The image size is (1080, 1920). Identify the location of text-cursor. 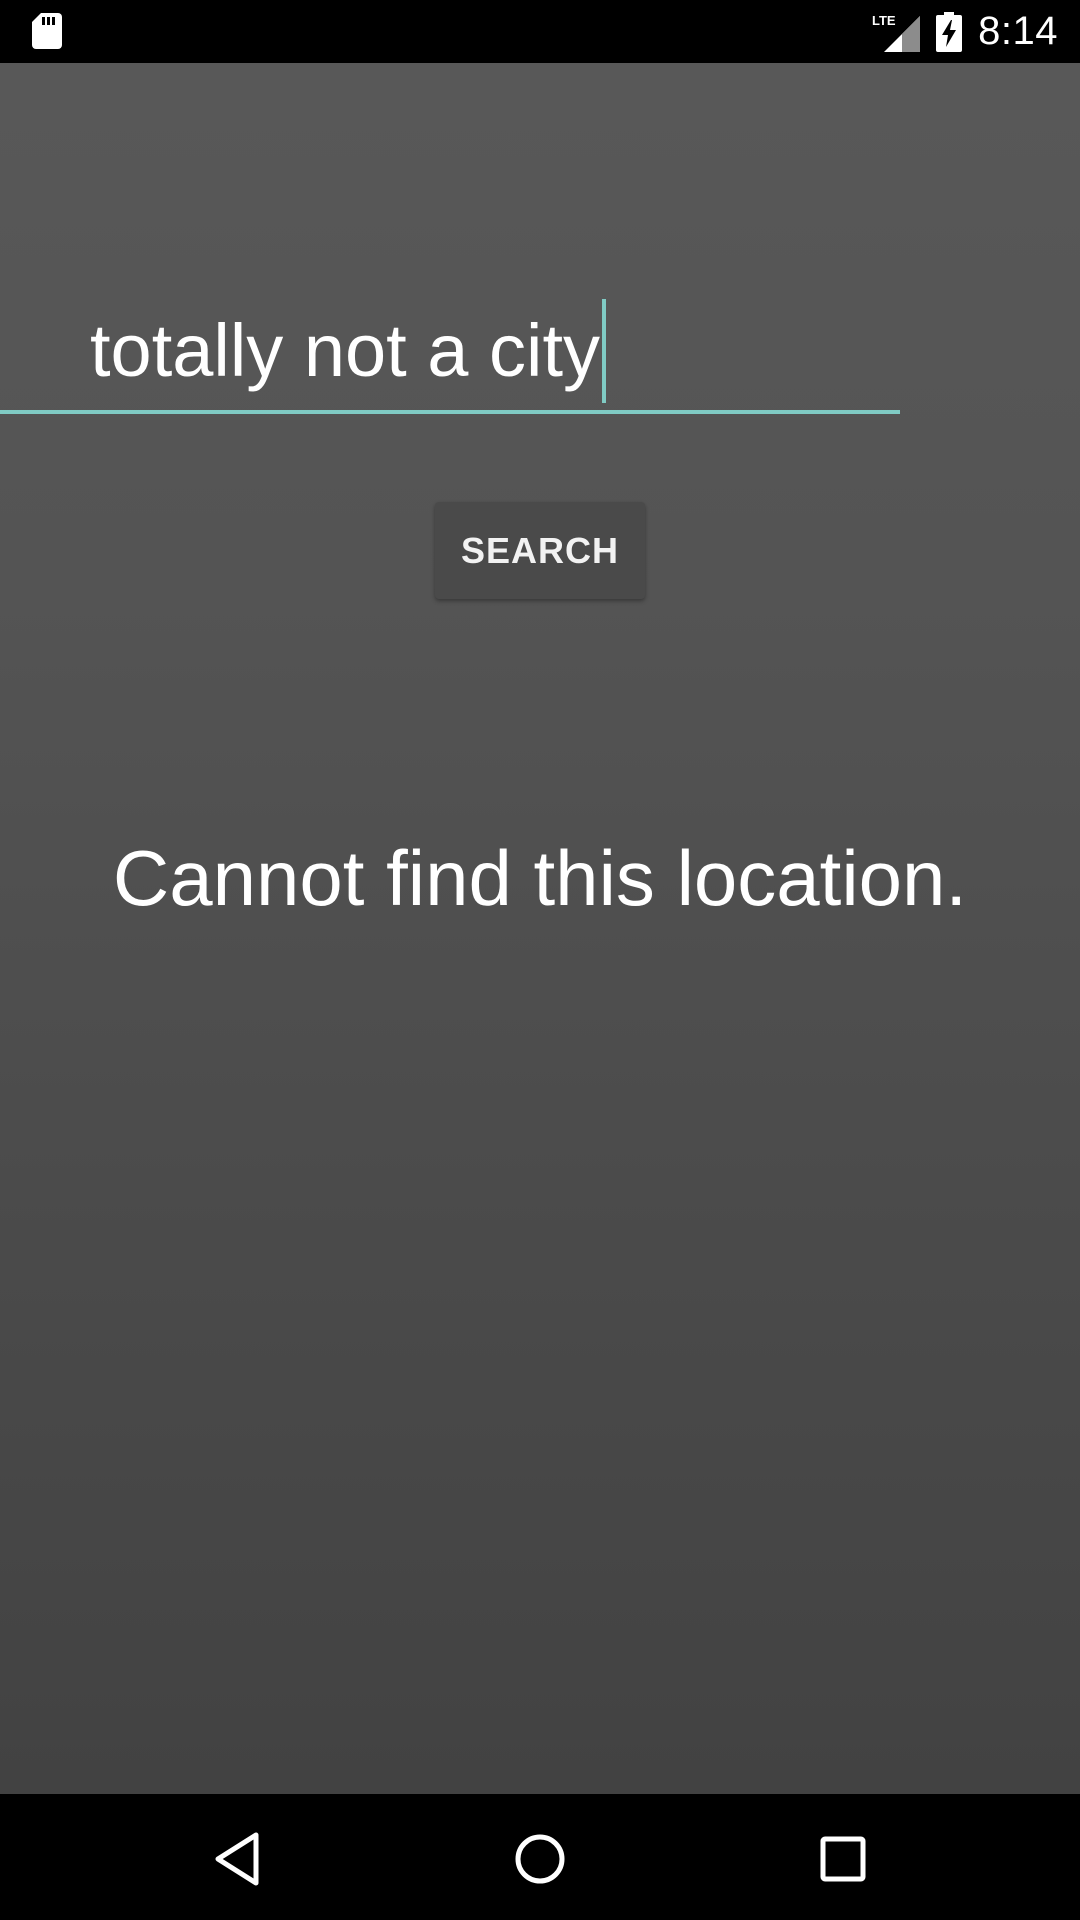
(604, 350).